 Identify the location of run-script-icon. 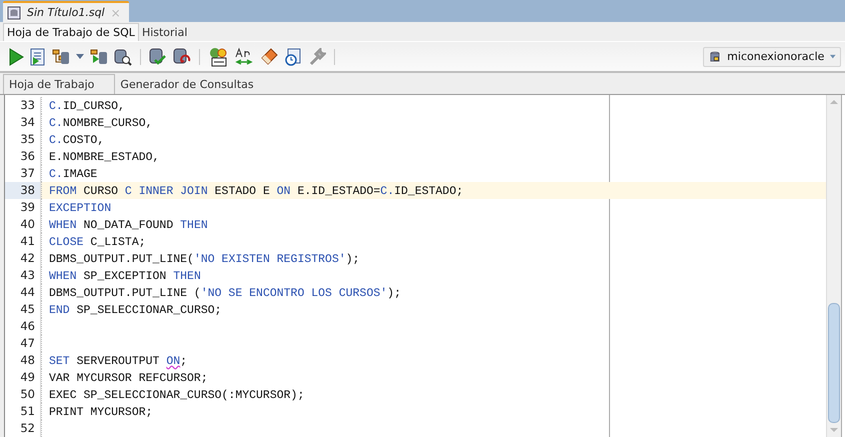
(38, 57).